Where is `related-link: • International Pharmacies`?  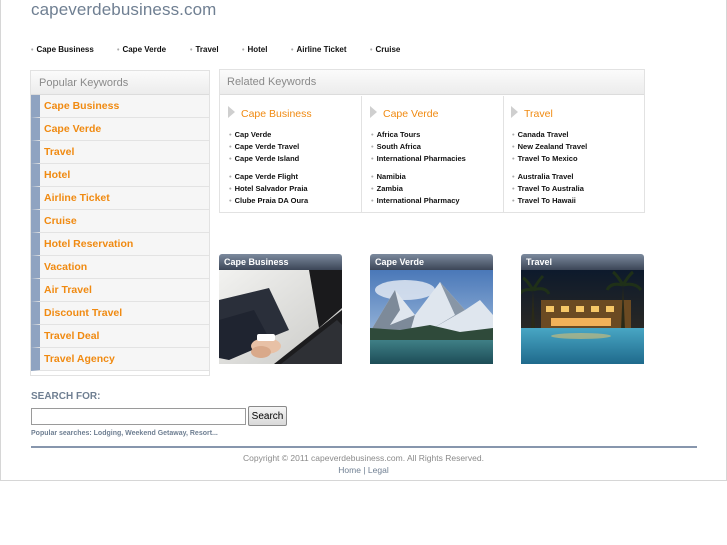
related-link: • International Pharmacies is located at coordinates (418, 158).